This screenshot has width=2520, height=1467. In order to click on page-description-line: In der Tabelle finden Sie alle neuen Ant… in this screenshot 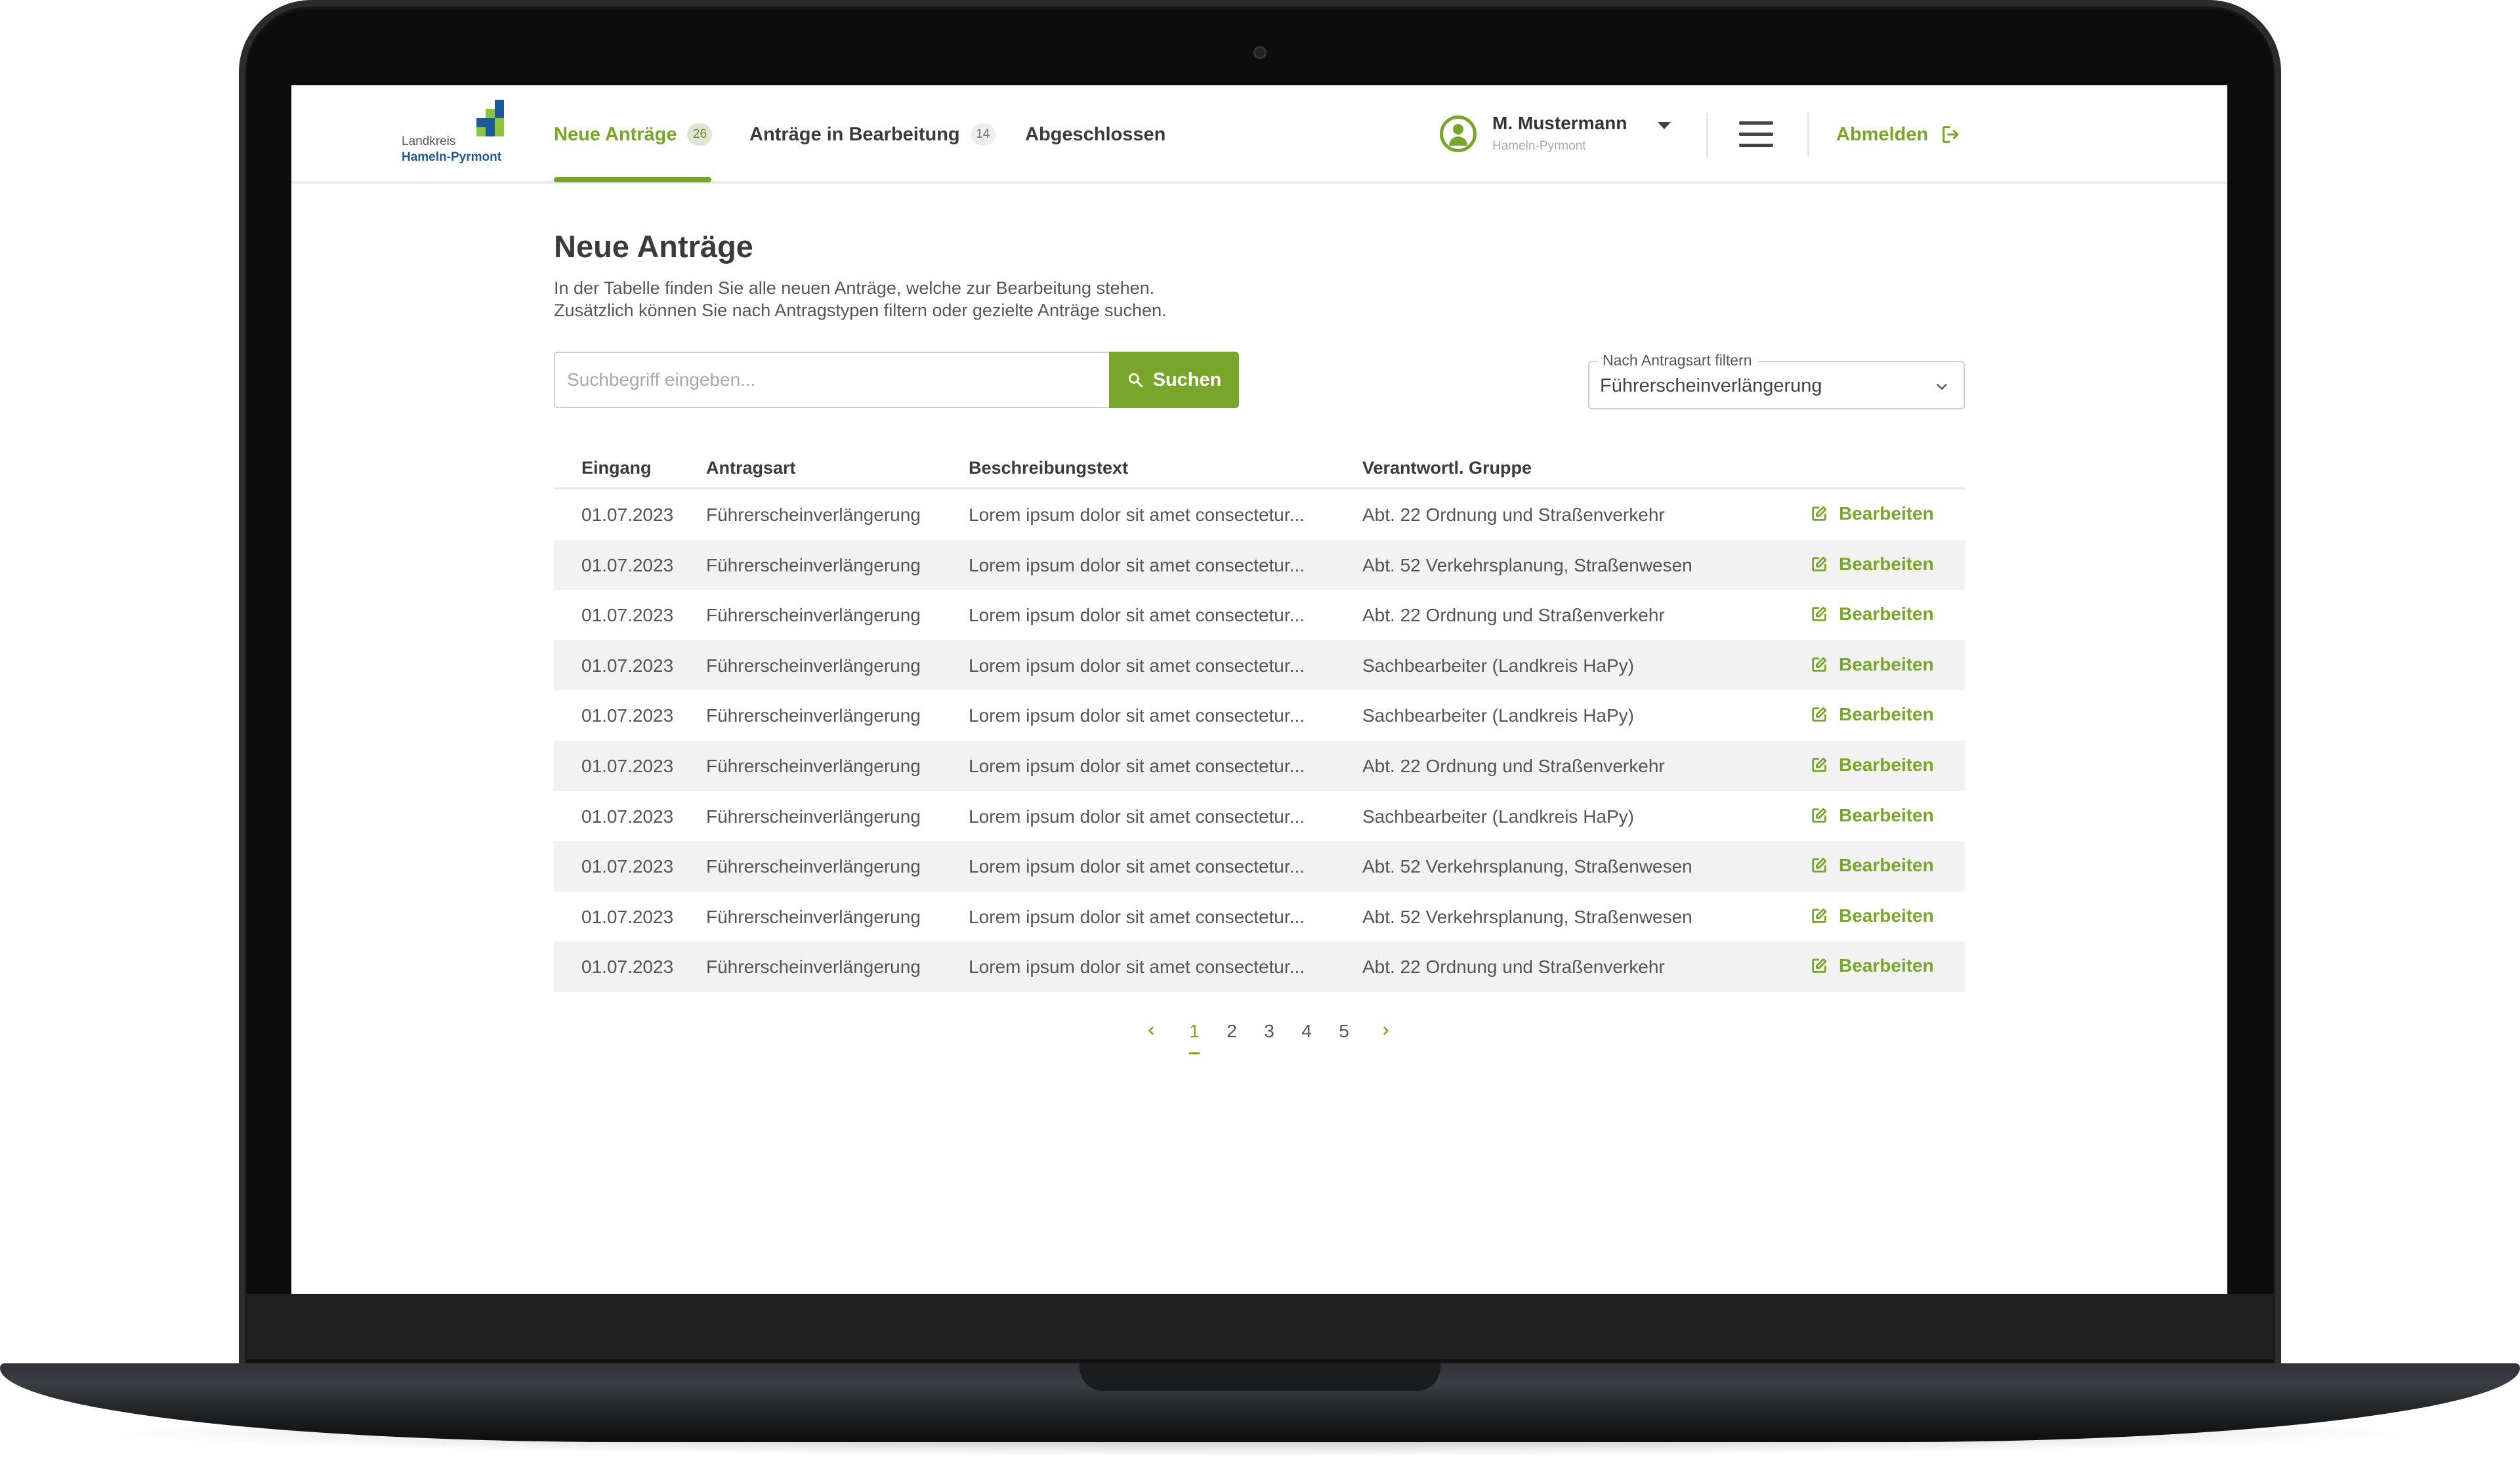, I will do `click(854, 288)`.